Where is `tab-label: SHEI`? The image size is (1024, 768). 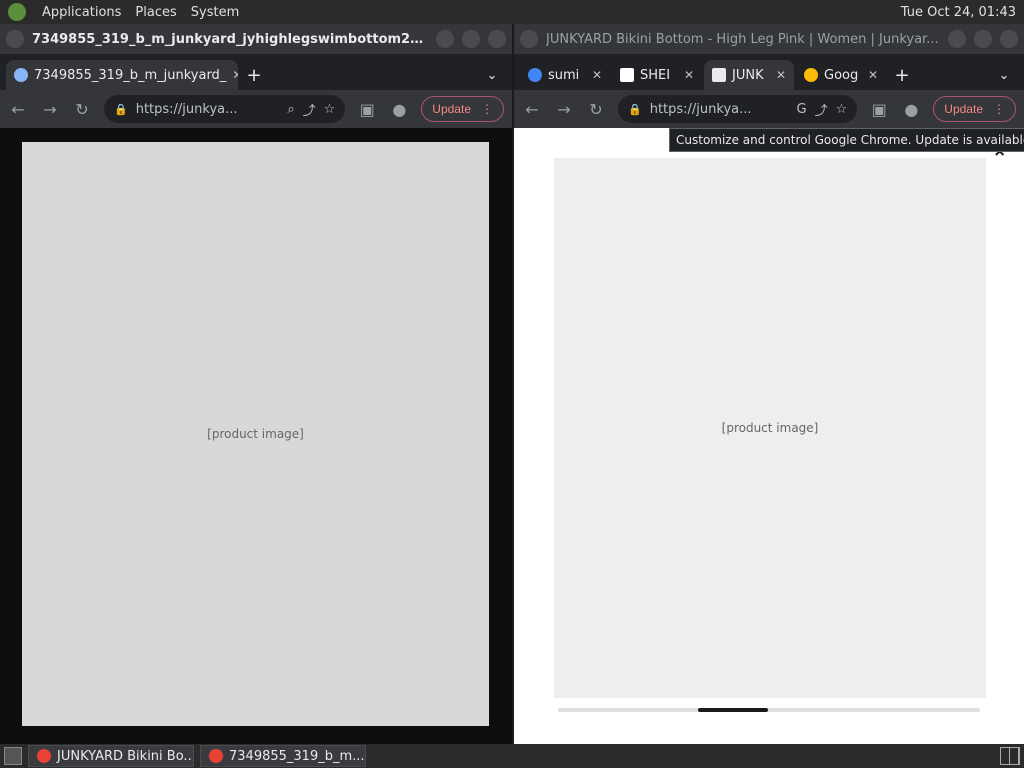 tab-label: SHEI is located at coordinates (655, 75).